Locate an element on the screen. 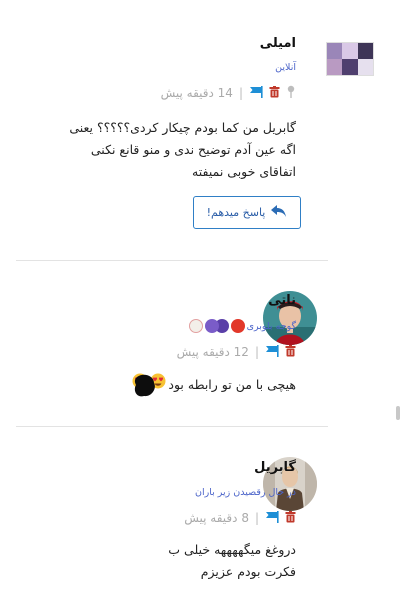  comment-meta: | 14 دقیقه پیش is located at coordinates (228, 93).